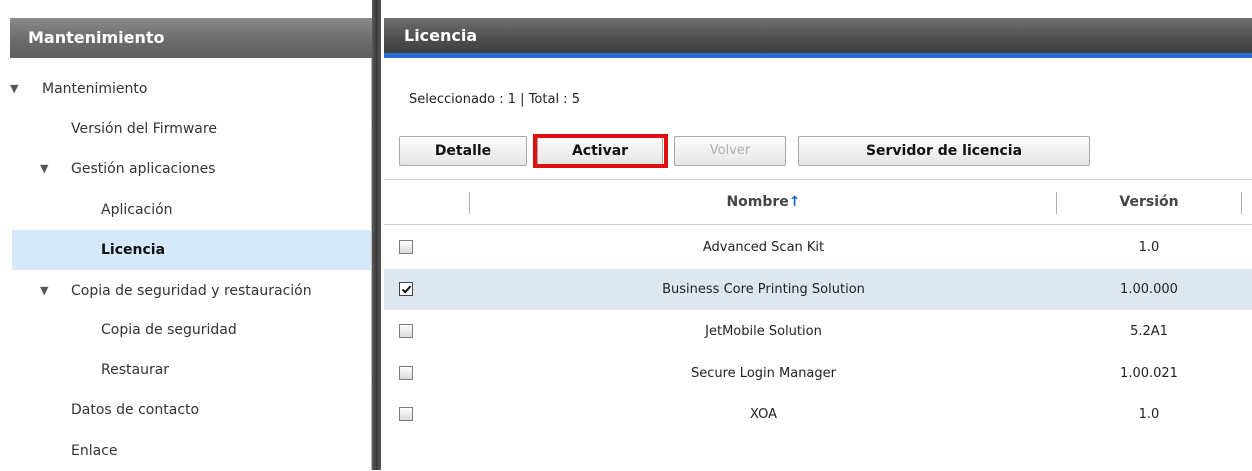  Describe the element at coordinates (191, 291) in the screenshot. I see `sidebar-item-label: Copia de seguridad y restauración` at that location.